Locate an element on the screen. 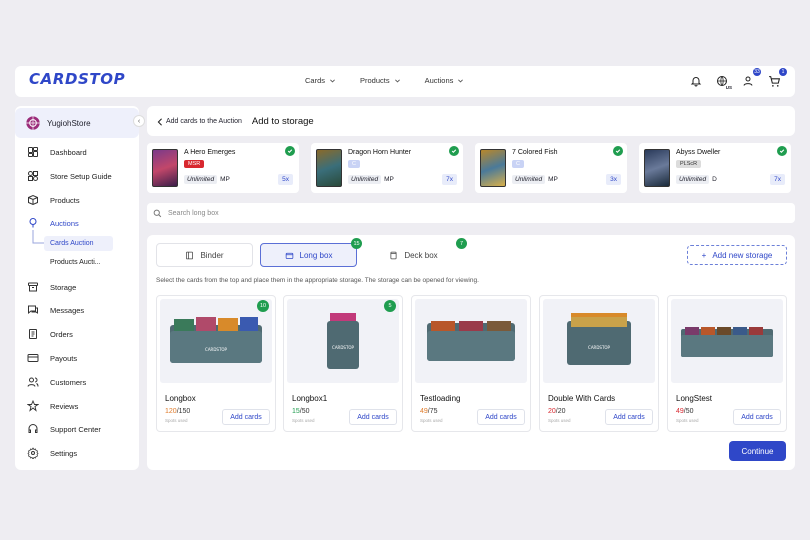 The width and height of the screenshot is (810, 540). store-name: YugiohStore is located at coordinates (69, 123).